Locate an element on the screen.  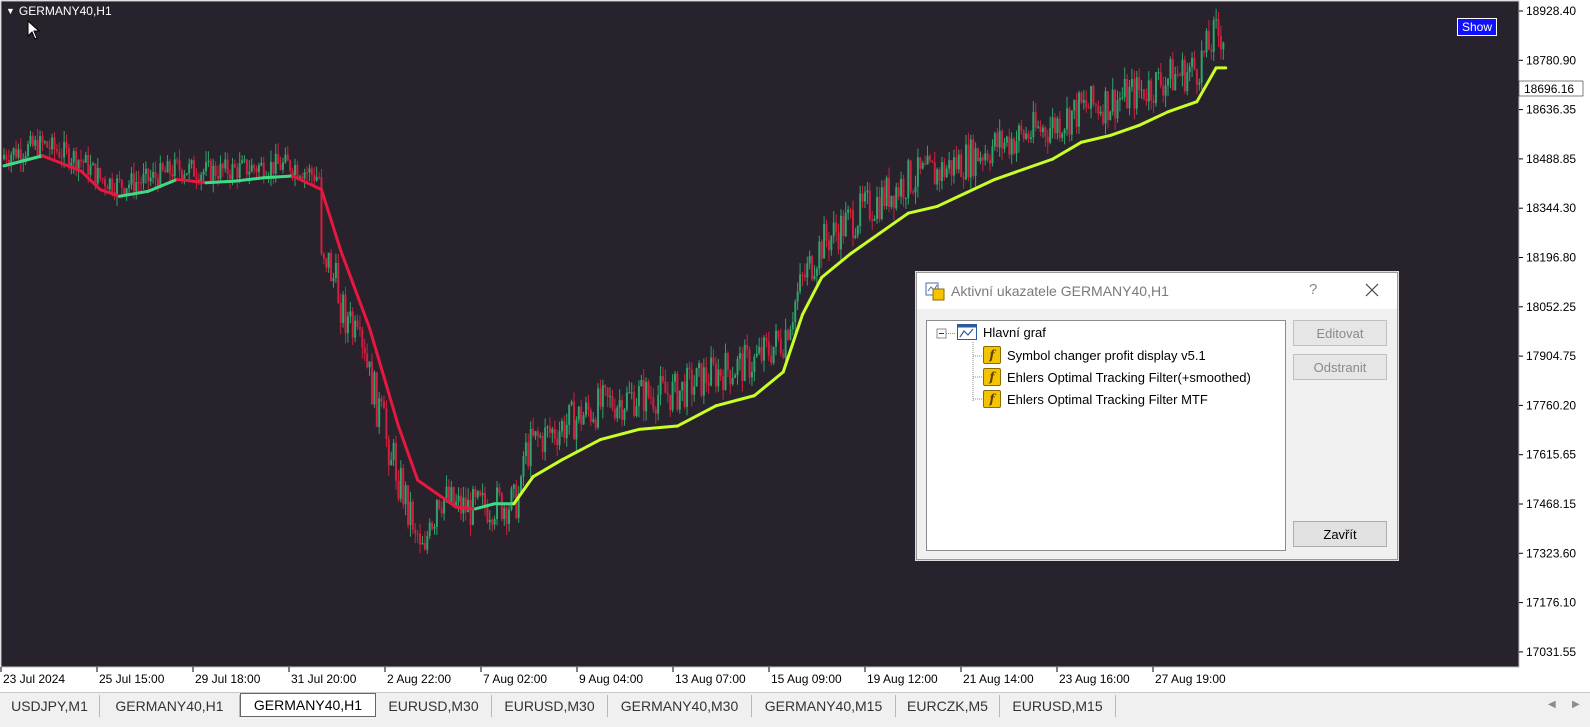
tree-root-main-chart: Hlavní graf is located at coordinates (1001, 332).